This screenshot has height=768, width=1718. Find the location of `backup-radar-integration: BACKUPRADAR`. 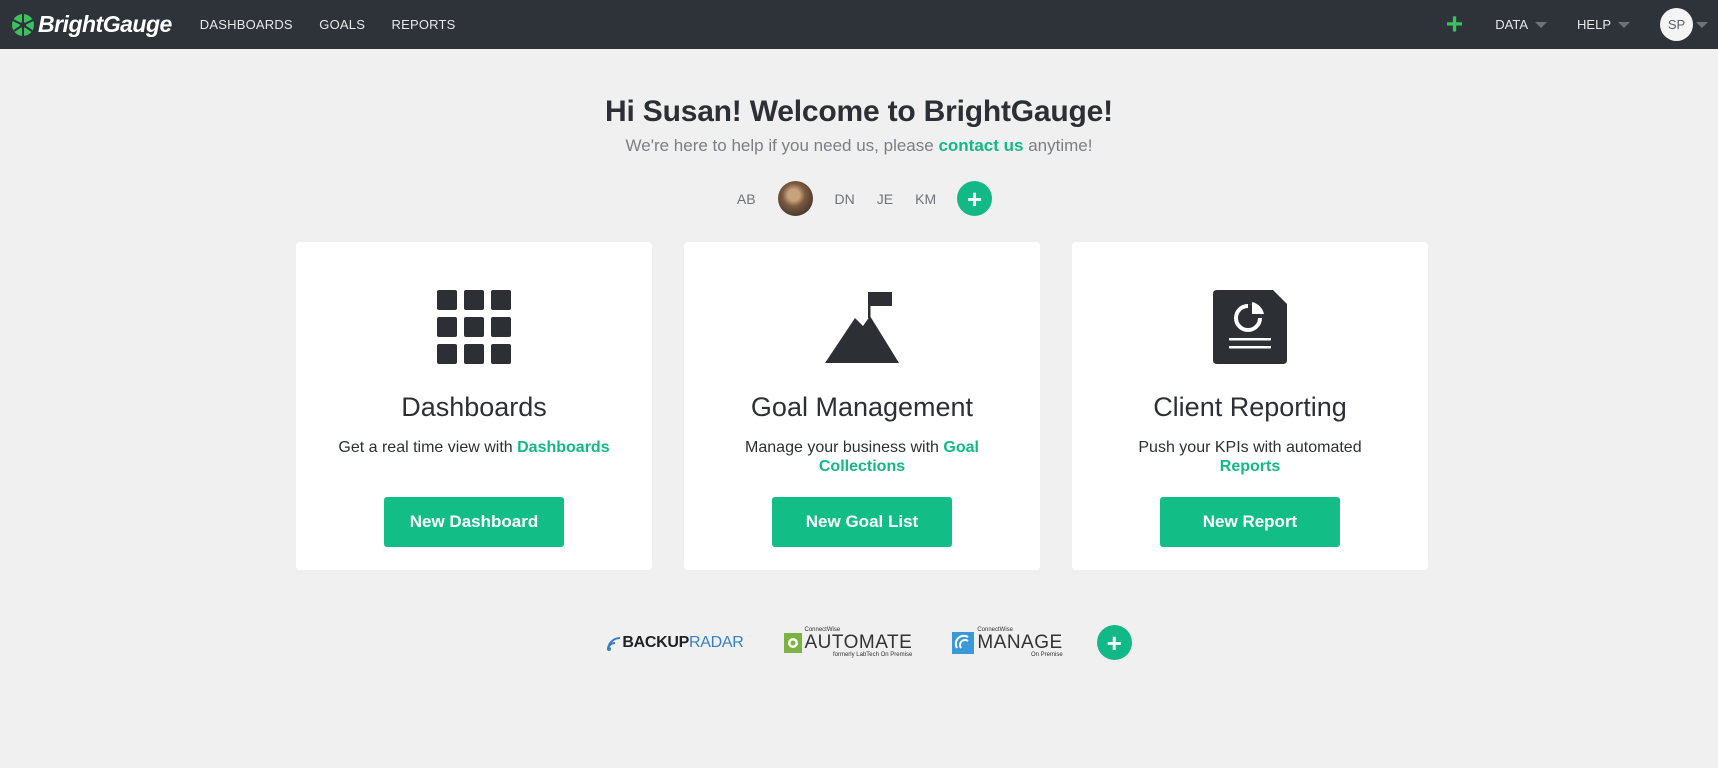

backup-radar-integration: BACKUPRADAR is located at coordinates (675, 643).